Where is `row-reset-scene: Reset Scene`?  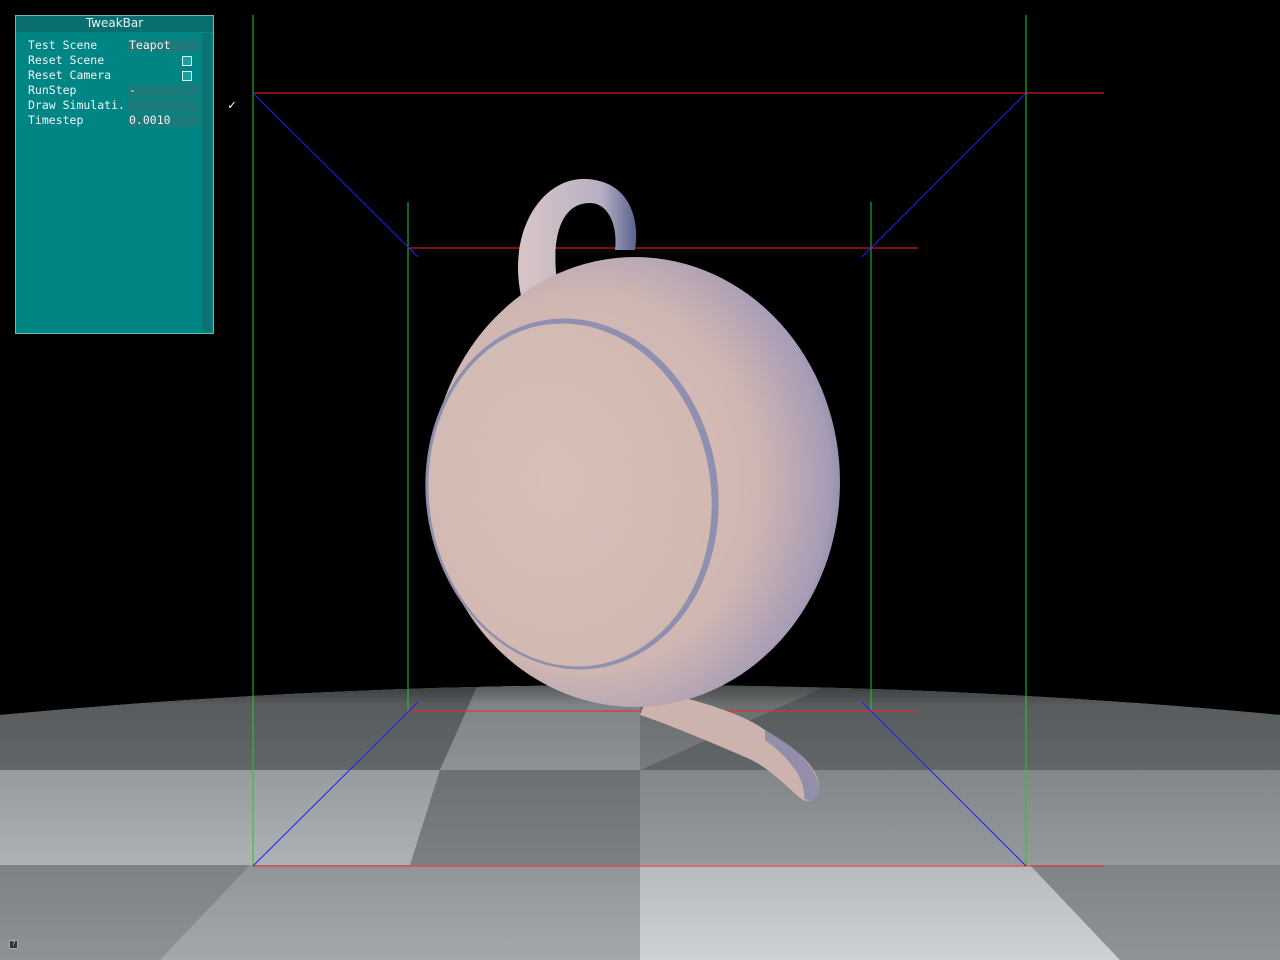
row-reset-scene: Reset Scene is located at coordinates (114, 60).